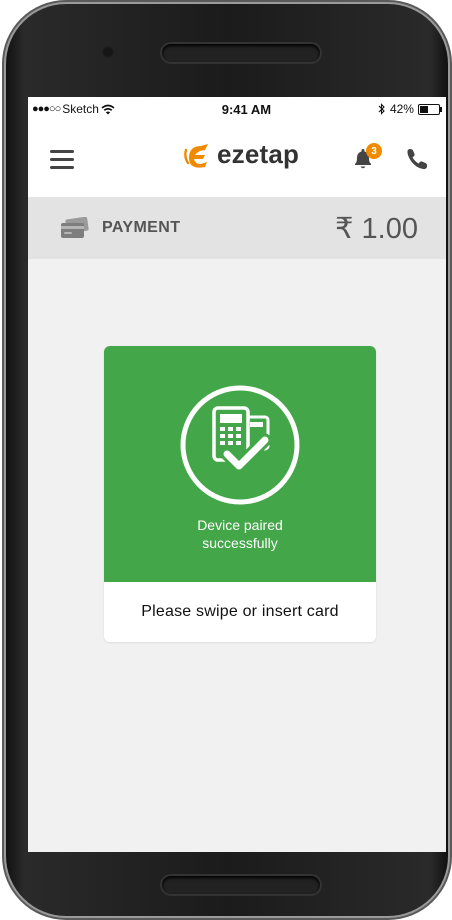  I want to click on payment-label: PAYMENT, so click(141, 227).